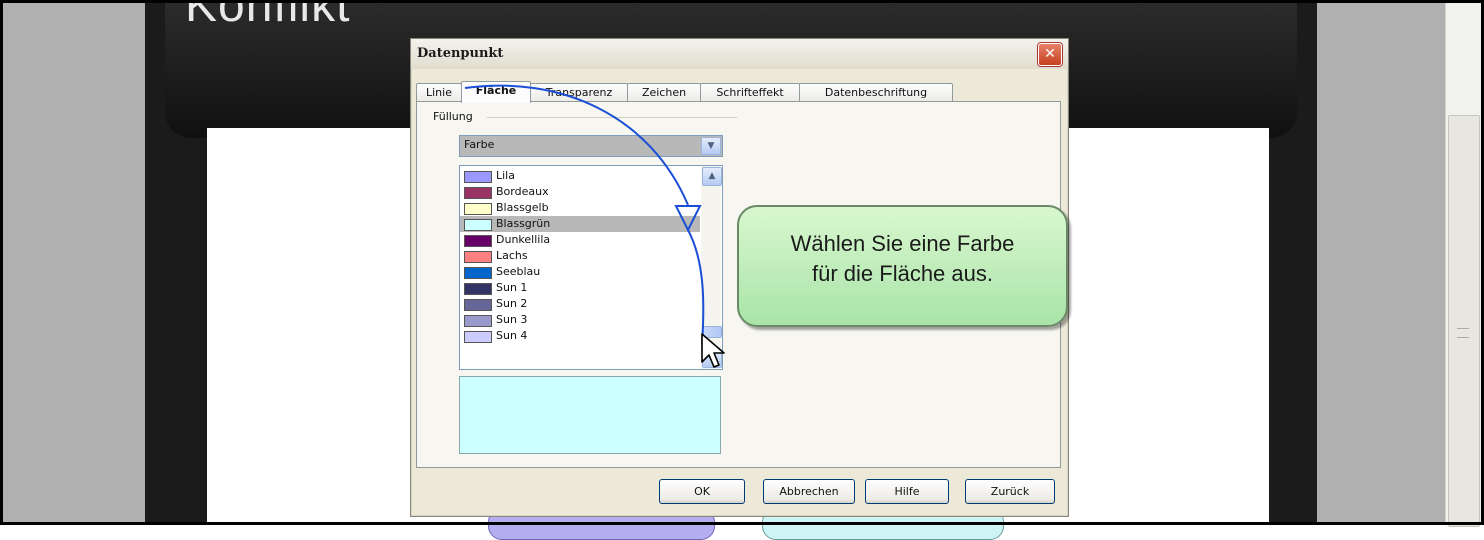  Describe the element at coordinates (713, 350) in the screenshot. I see `mouse-cursor-icon` at that location.